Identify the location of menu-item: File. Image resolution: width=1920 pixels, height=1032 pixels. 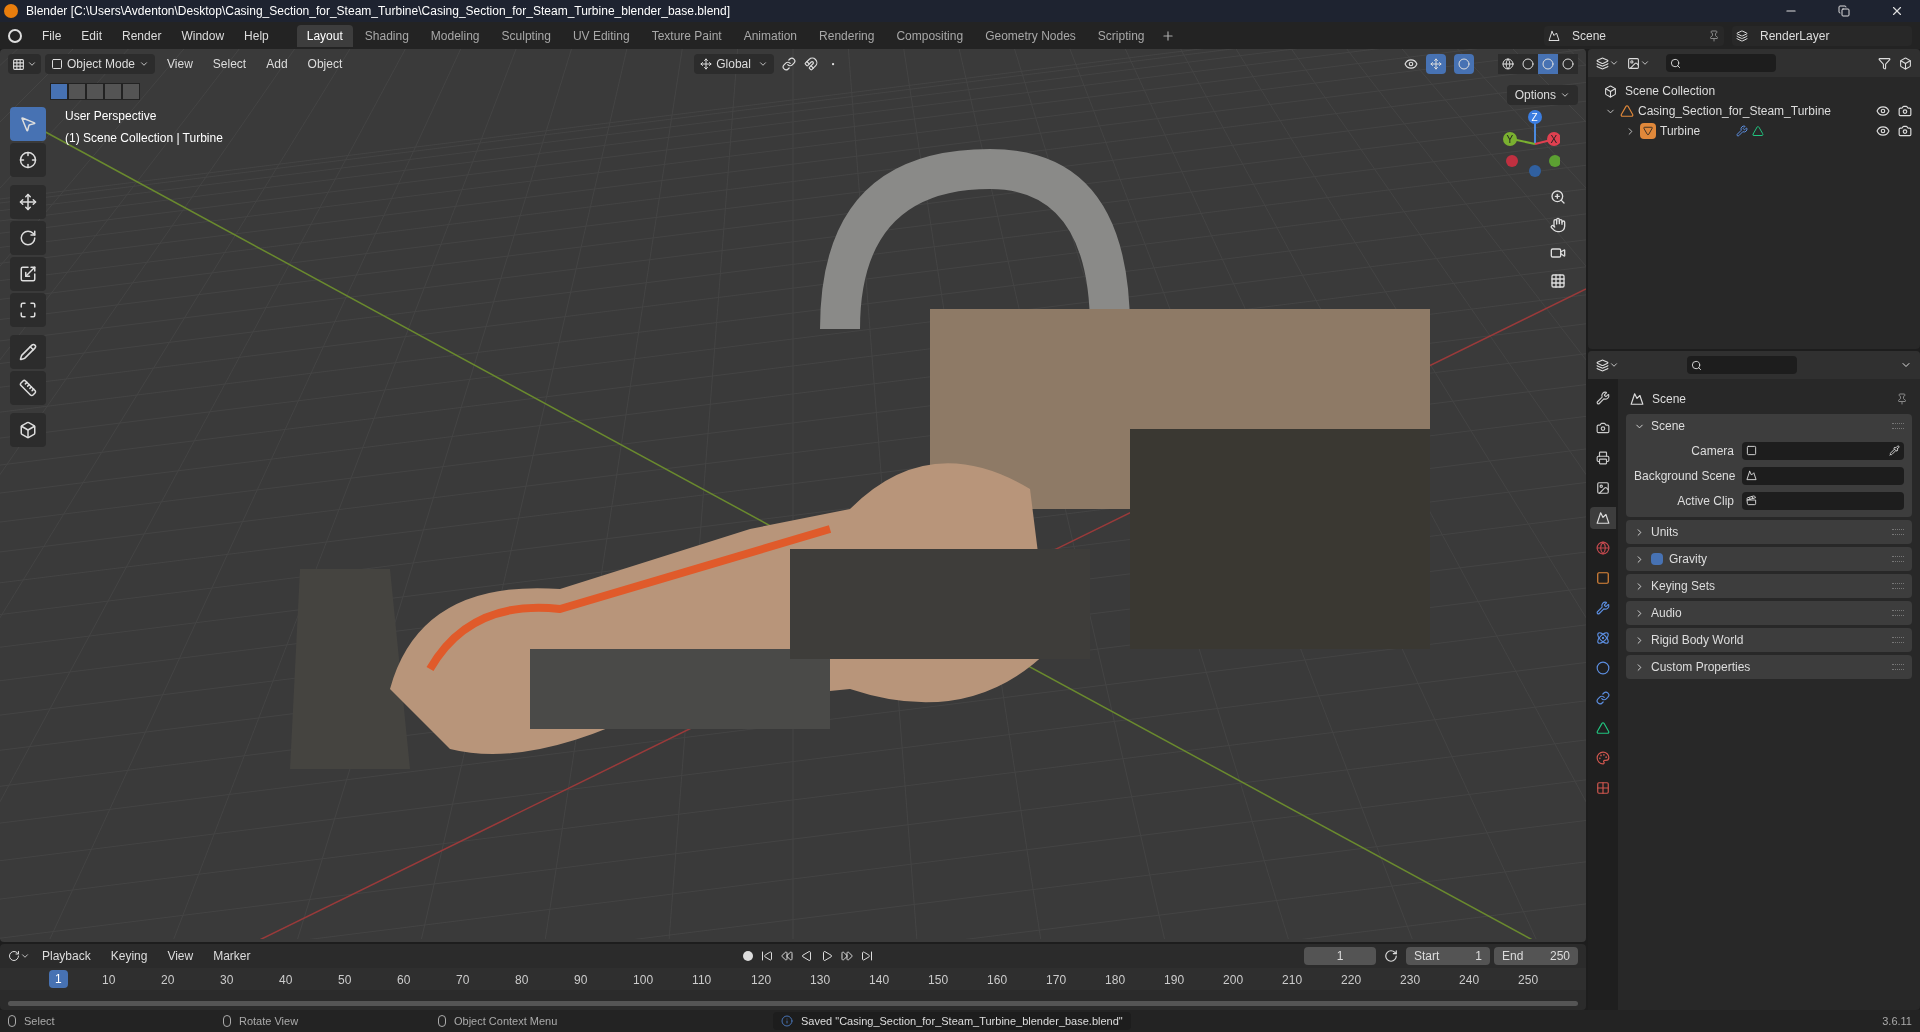
(52, 35).